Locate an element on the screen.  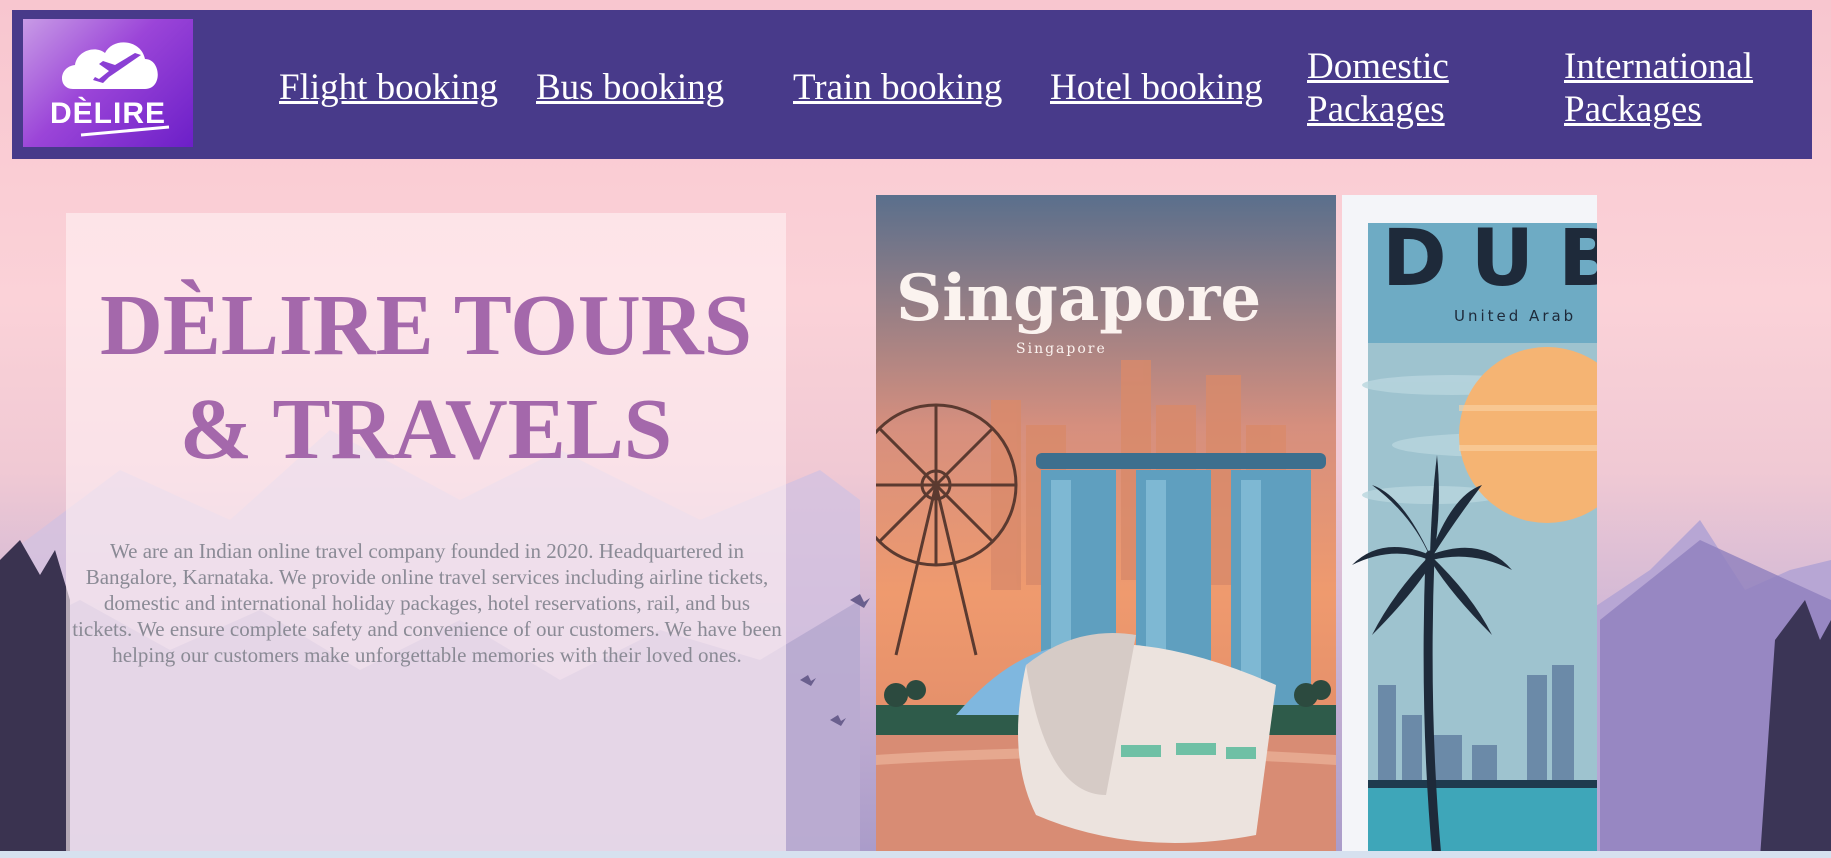
dubai-poster-art: DUB United Arab is located at coordinates (1474, 536).